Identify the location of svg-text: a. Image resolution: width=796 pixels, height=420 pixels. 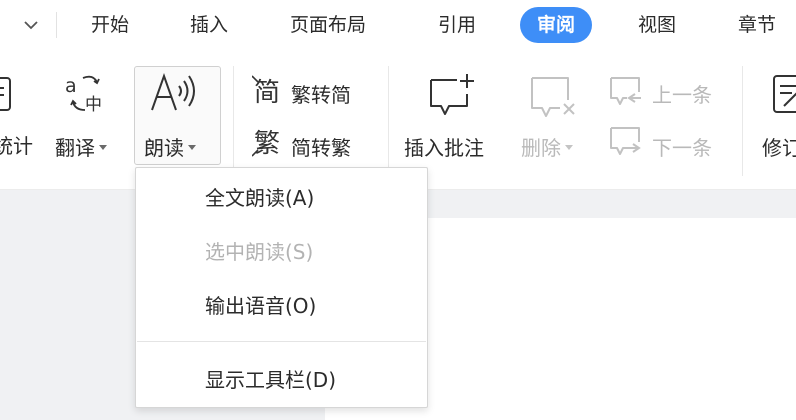
(71, 86).